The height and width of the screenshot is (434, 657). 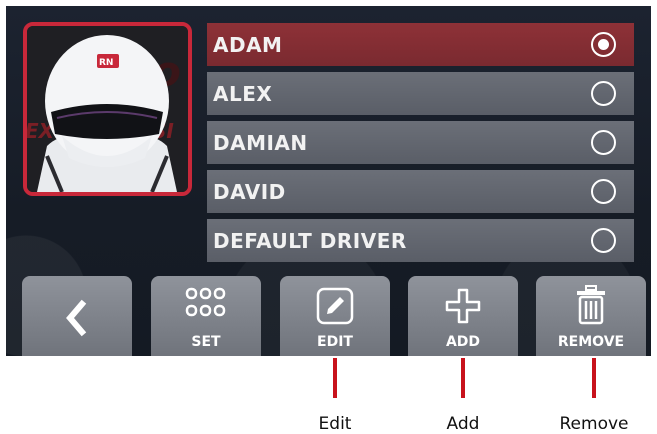 I want to click on driver-name: DAMIAN, so click(x=260, y=142).